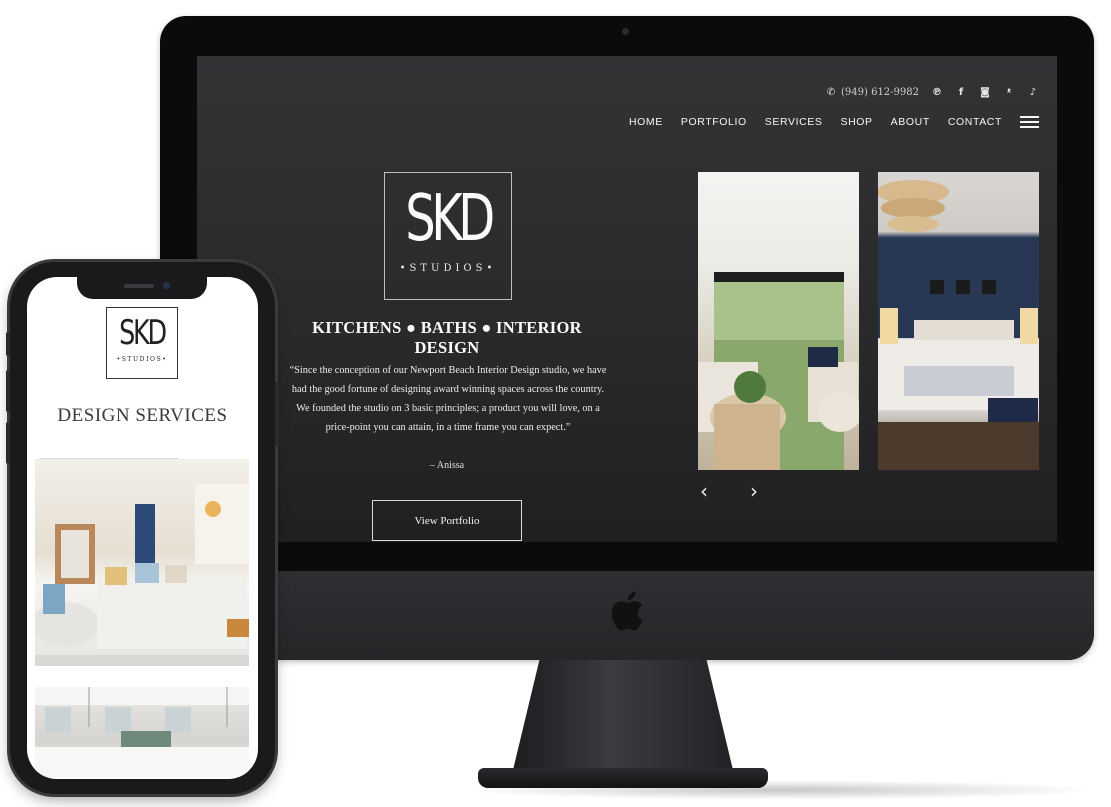 Image resolution: width=1111 pixels, height=807 pixels. What do you see at coordinates (778, 321) in the screenshot?
I see `slide-image-living-room` at bounding box center [778, 321].